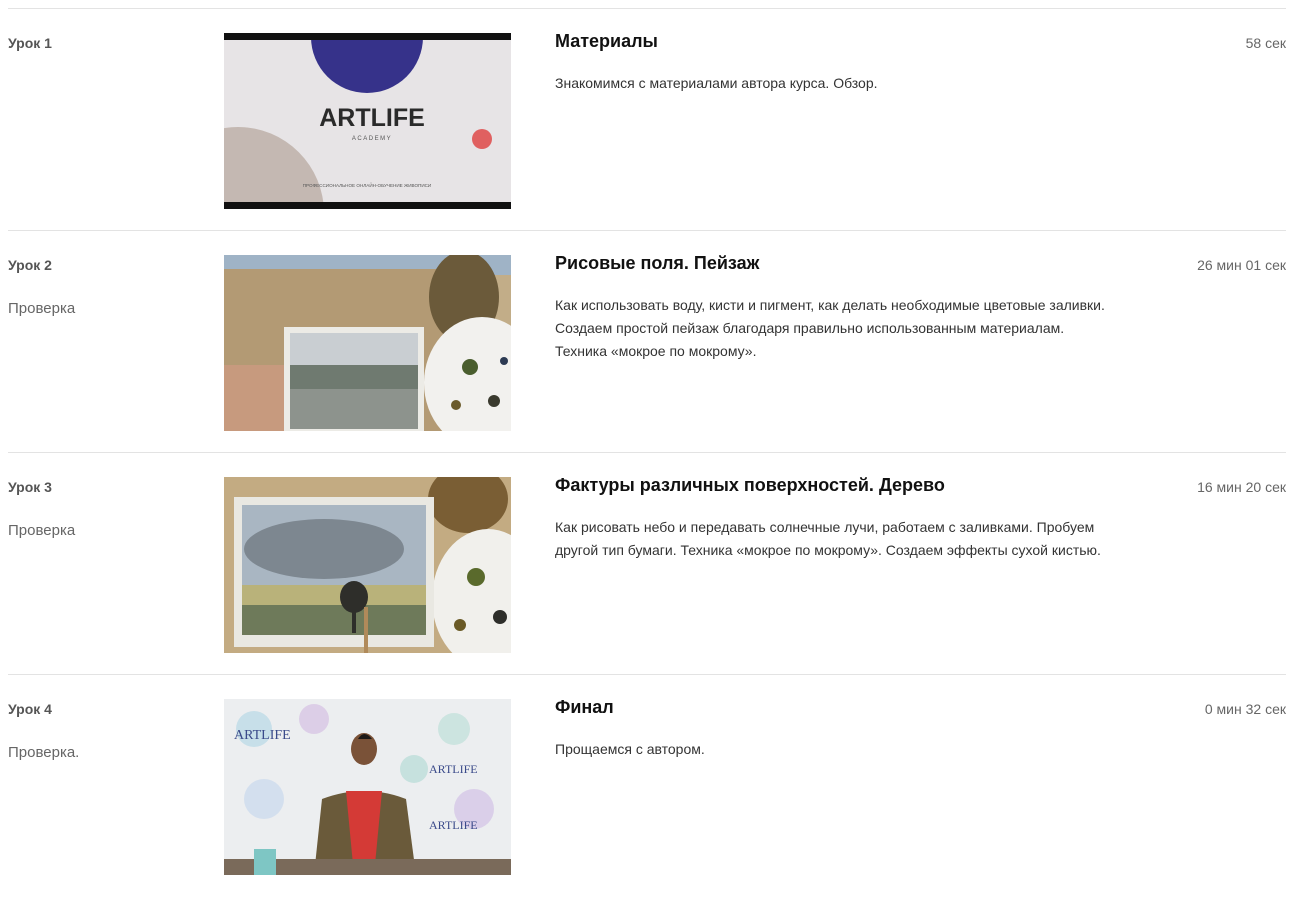 This screenshot has width=1298, height=897. What do you see at coordinates (750, 485) in the screenshot?
I see `lesson-title: Фактуры различных поверхностей. Дерево` at bounding box center [750, 485].